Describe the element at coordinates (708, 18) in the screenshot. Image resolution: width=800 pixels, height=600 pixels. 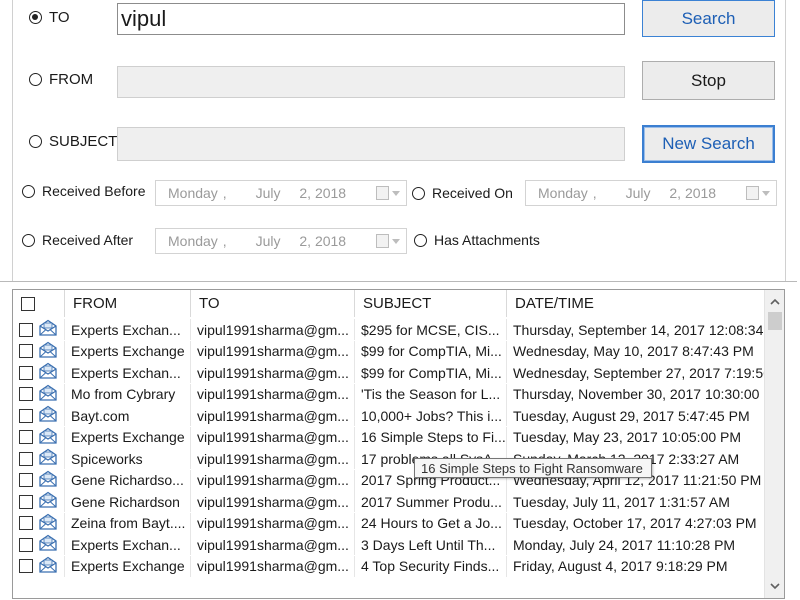
I see `search-button: Search` at that location.